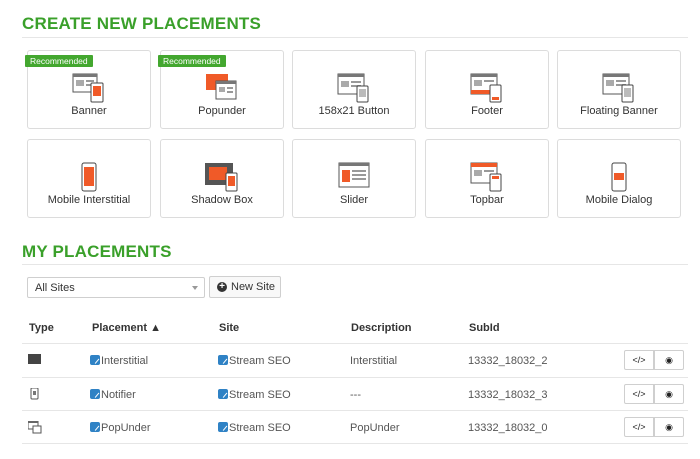 The image size is (700, 459). I want to click on placement-link: Interstitial, so click(119, 361).